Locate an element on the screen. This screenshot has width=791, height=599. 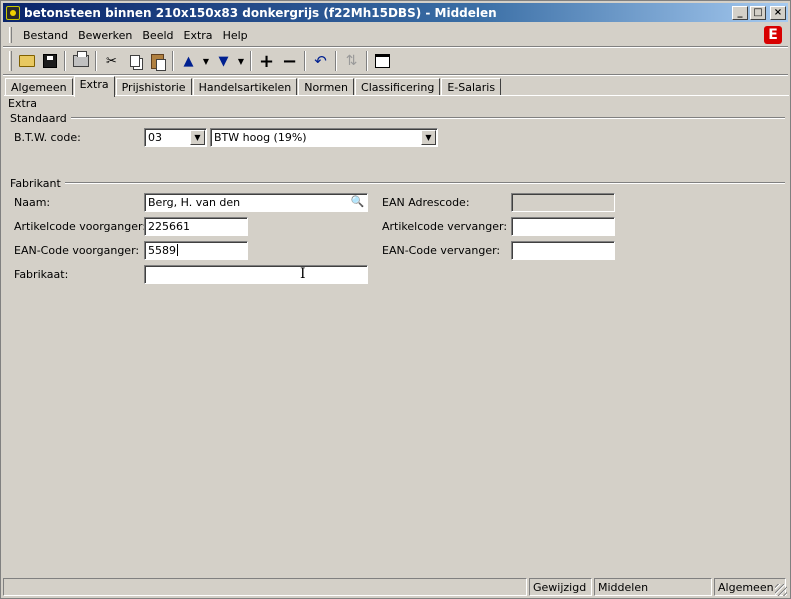
menubar-grip is located at coordinates (10, 35).